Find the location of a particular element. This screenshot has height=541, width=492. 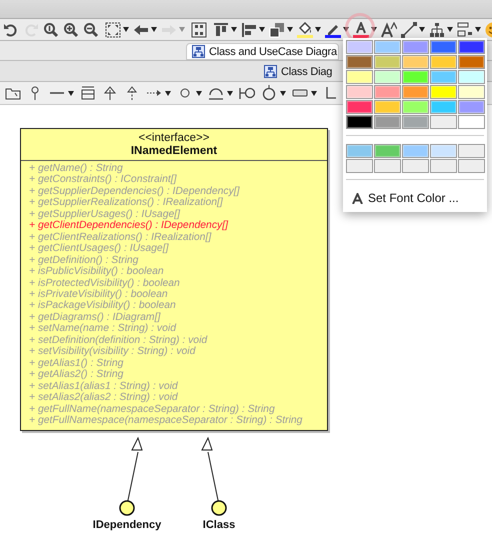

font-size-icon is located at coordinates (389, 30).